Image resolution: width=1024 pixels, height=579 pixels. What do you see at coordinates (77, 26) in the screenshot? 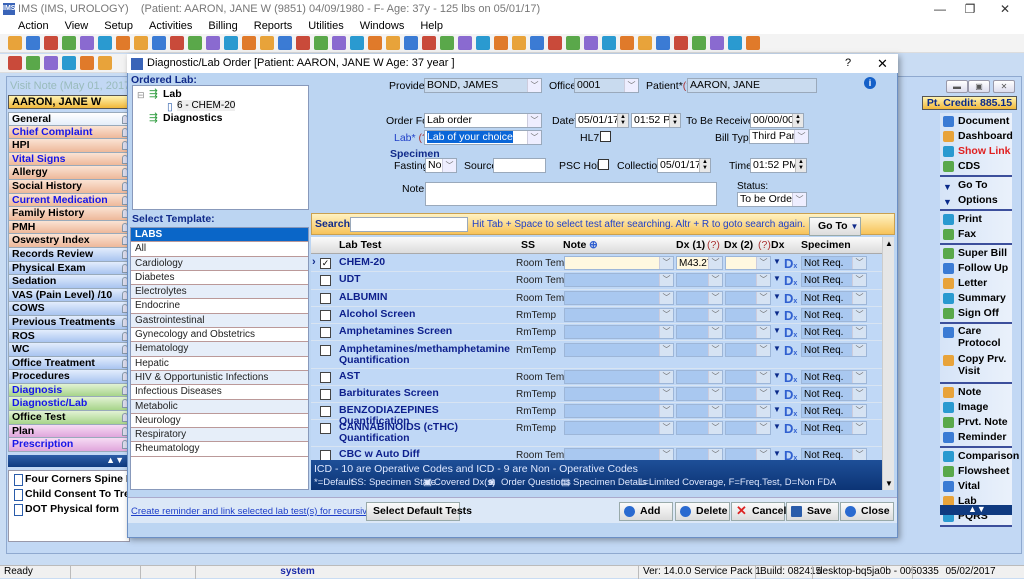
I see `menu-view: View` at bounding box center [77, 26].